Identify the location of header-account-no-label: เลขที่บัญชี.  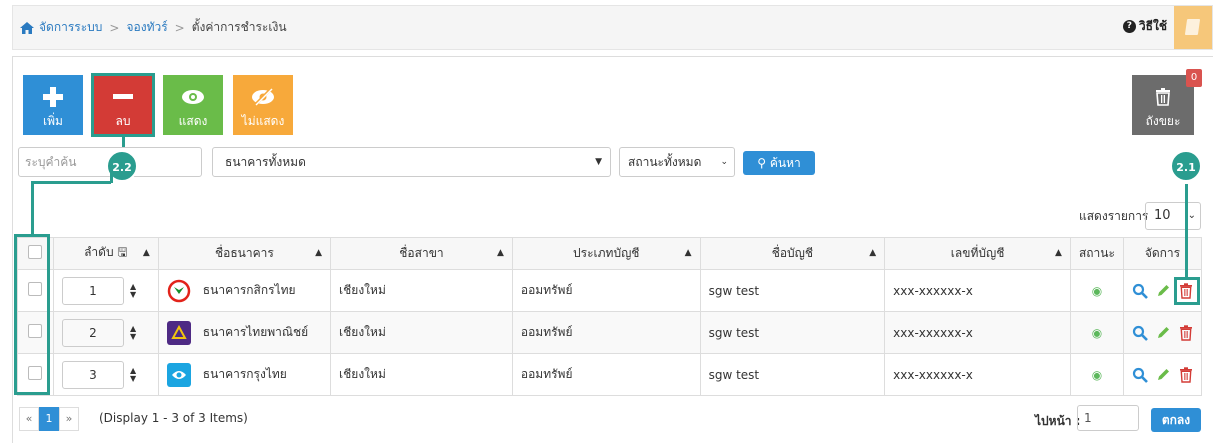
(977, 253).